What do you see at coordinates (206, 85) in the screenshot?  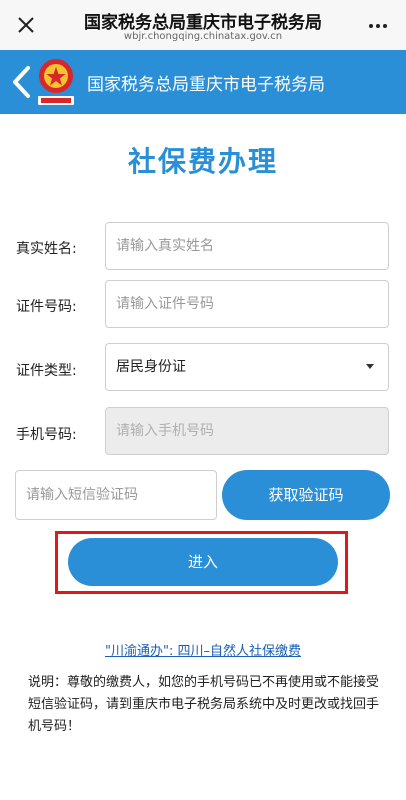 I see `site-header-title: 国家税务总局重庆市电子税务局` at bounding box center [206, 85].